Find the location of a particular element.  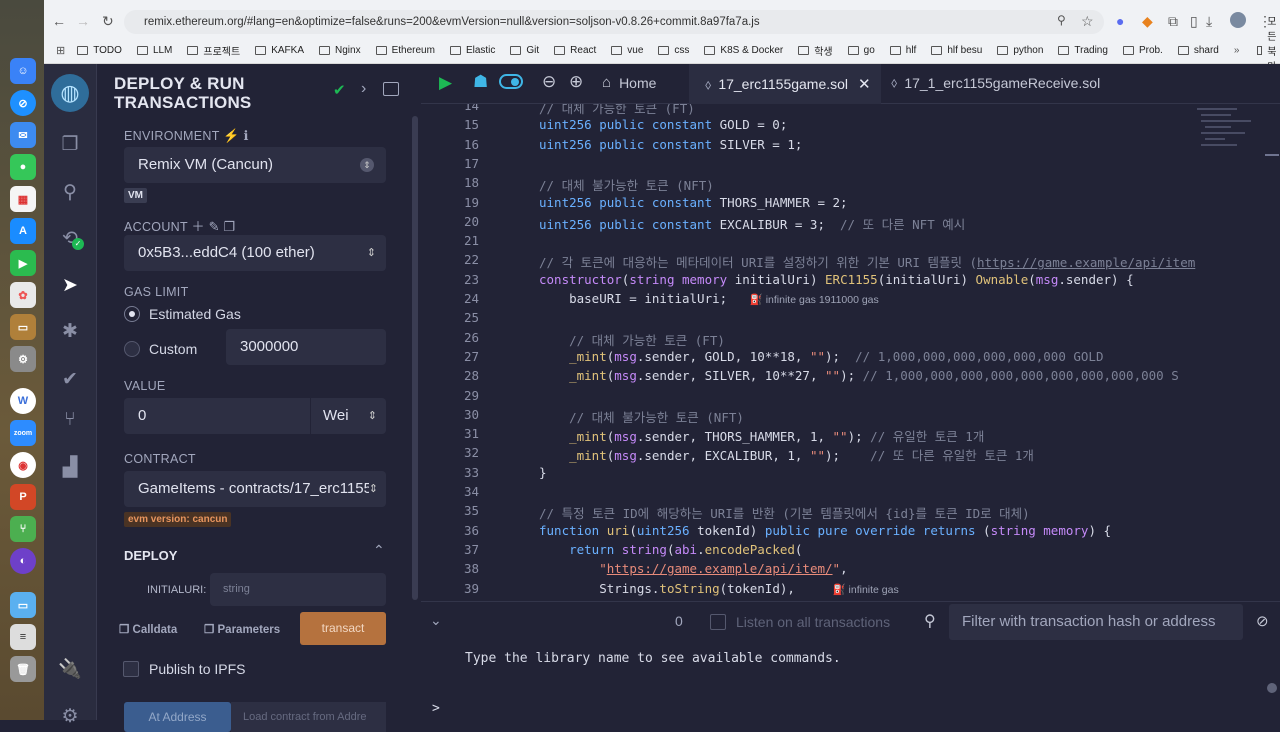

bookmarks-overflow: » is located at coordinates (1237, 50).